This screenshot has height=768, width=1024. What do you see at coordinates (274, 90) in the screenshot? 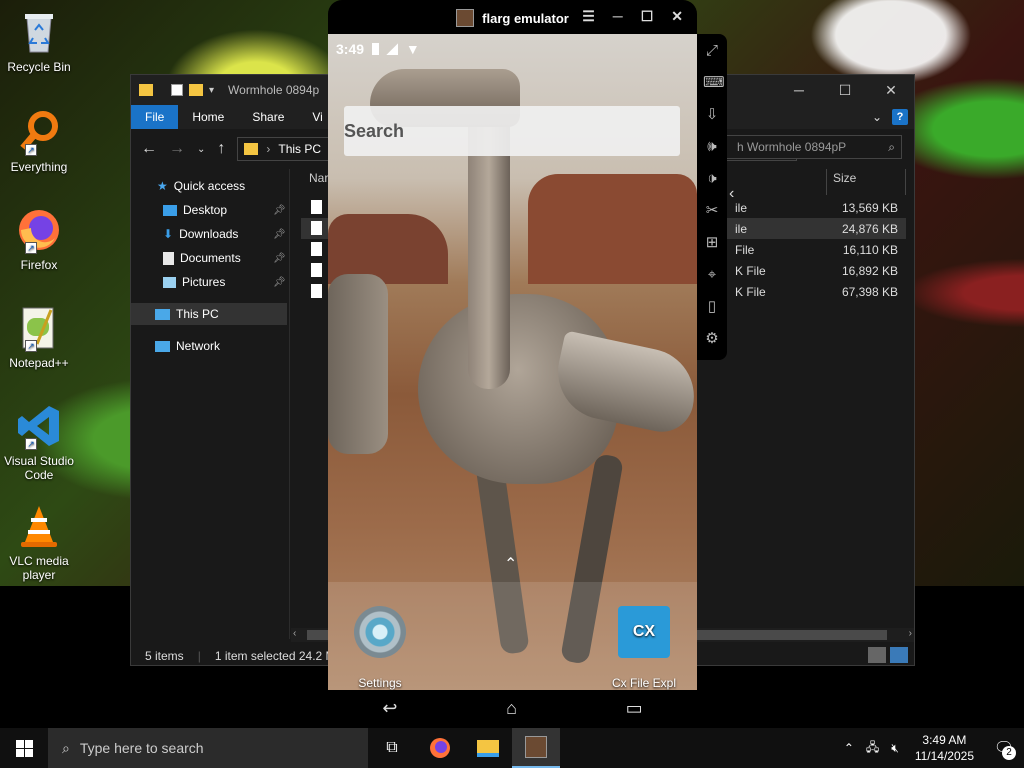
I see `explorer-window-title: Wormhole 0894p` at bounding box center [274, 90].